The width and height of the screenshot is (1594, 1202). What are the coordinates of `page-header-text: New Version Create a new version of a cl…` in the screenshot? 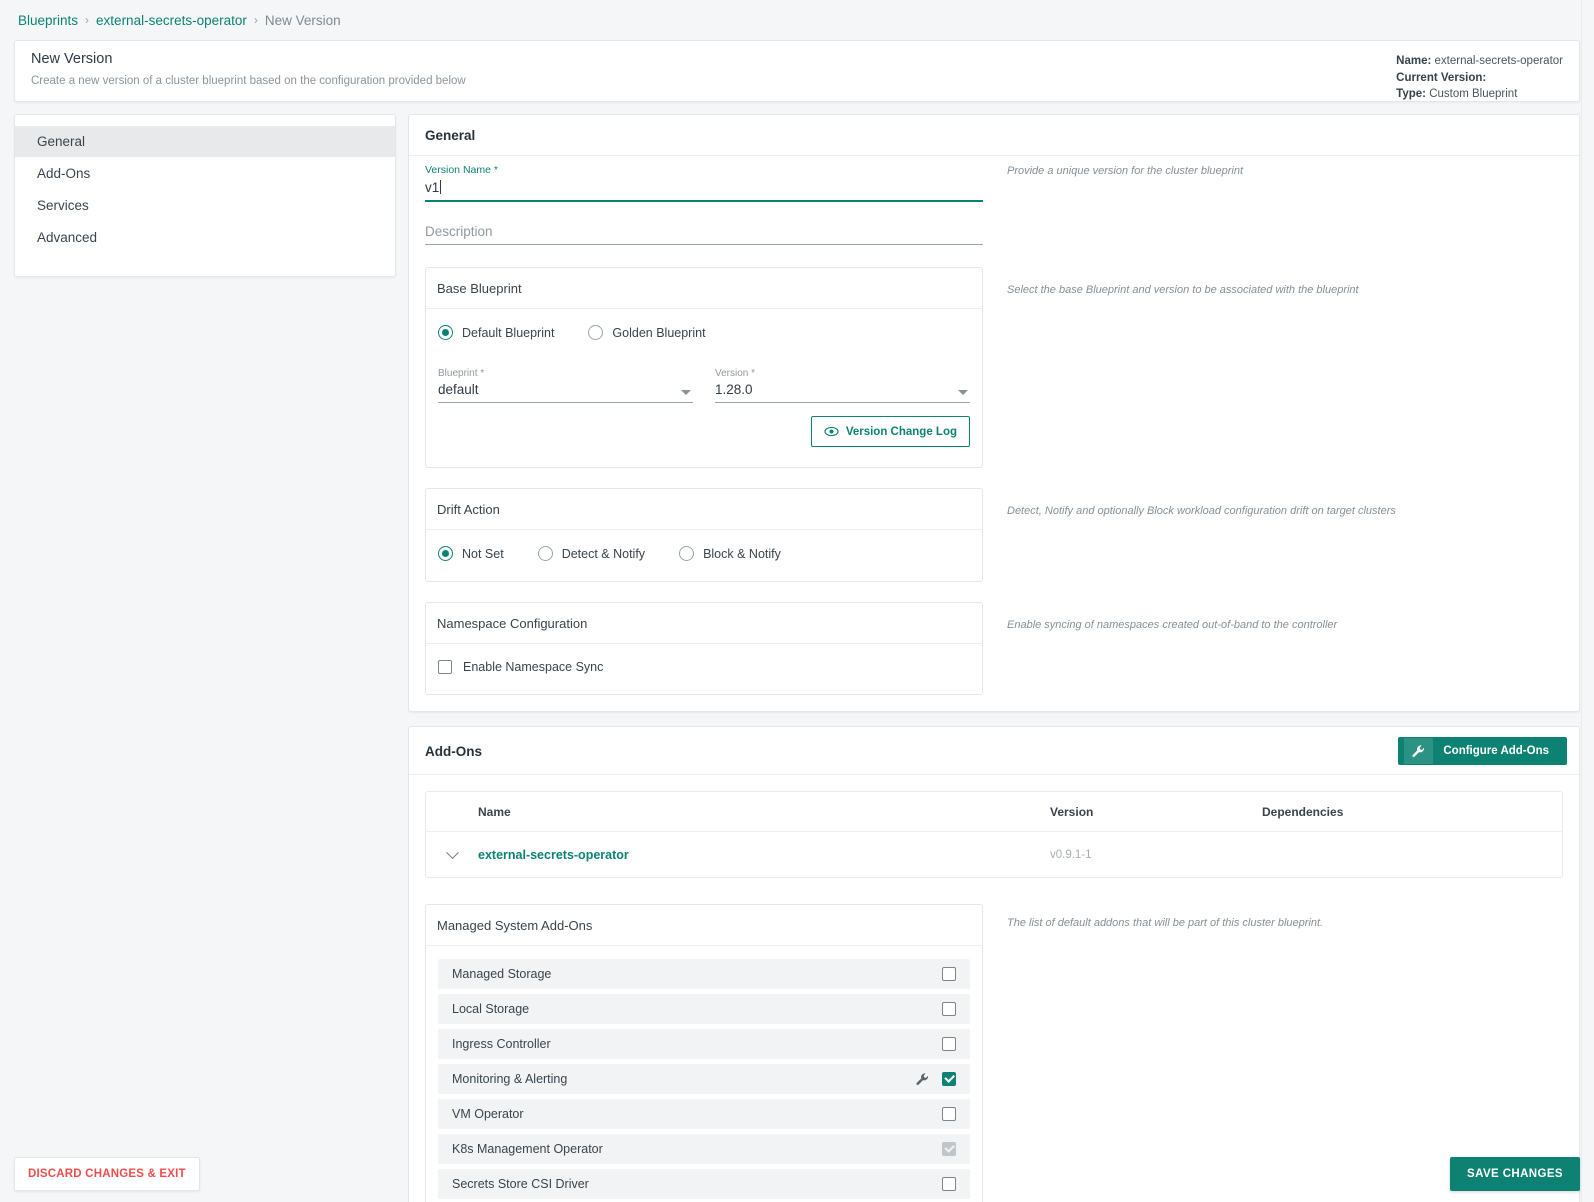 It's located at (248, 69).